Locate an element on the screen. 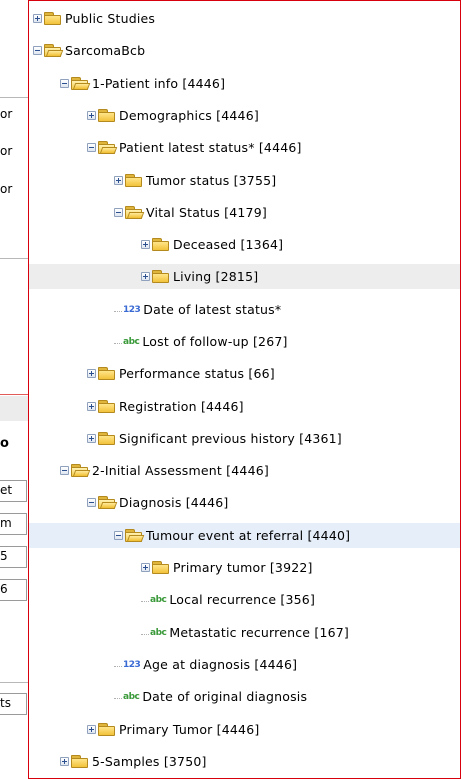 The image size is (461, 779). tree-row: Performance status [66] is located at coordinates (244, 373).